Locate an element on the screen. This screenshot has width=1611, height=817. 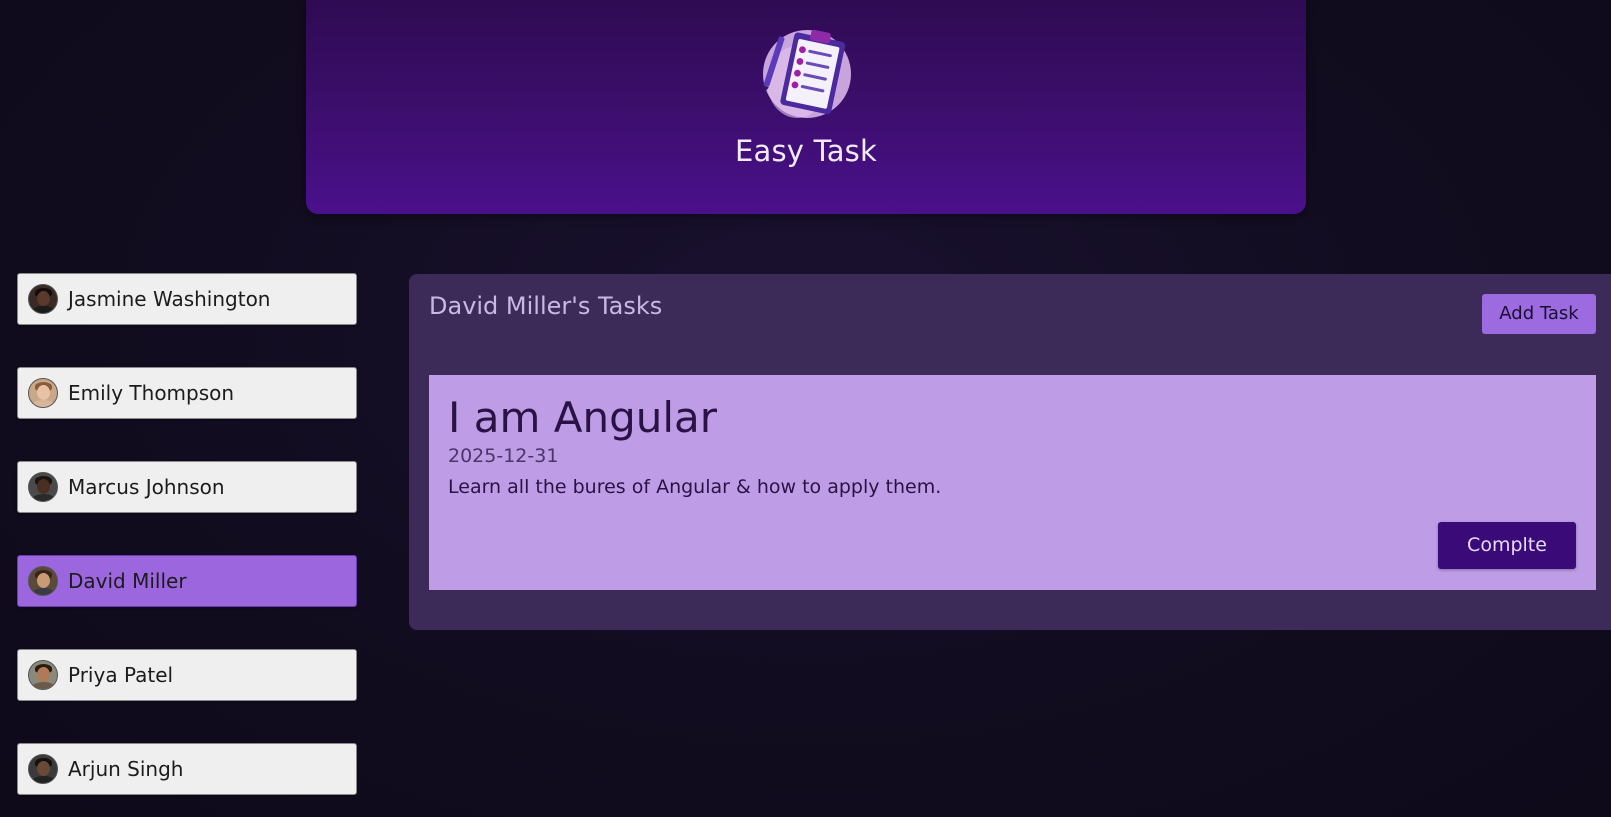
user-name: Priya Patel is located at coordinates (121, 675).